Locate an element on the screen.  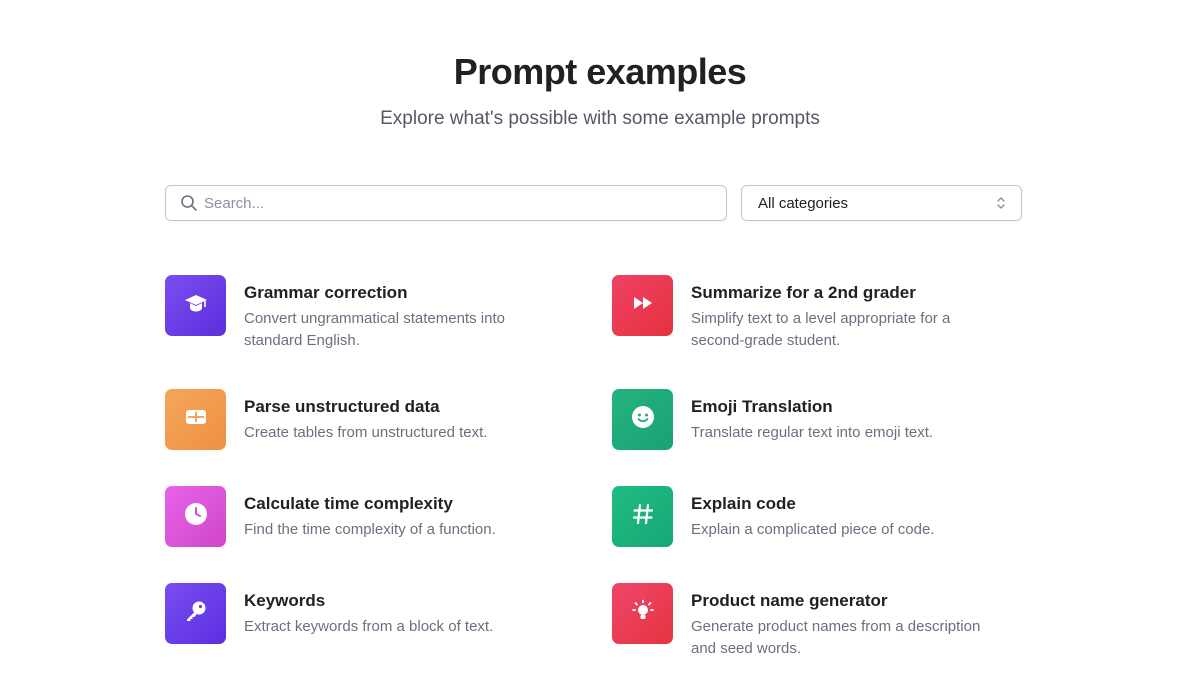
table-icon is located at coordinates (196, 419).